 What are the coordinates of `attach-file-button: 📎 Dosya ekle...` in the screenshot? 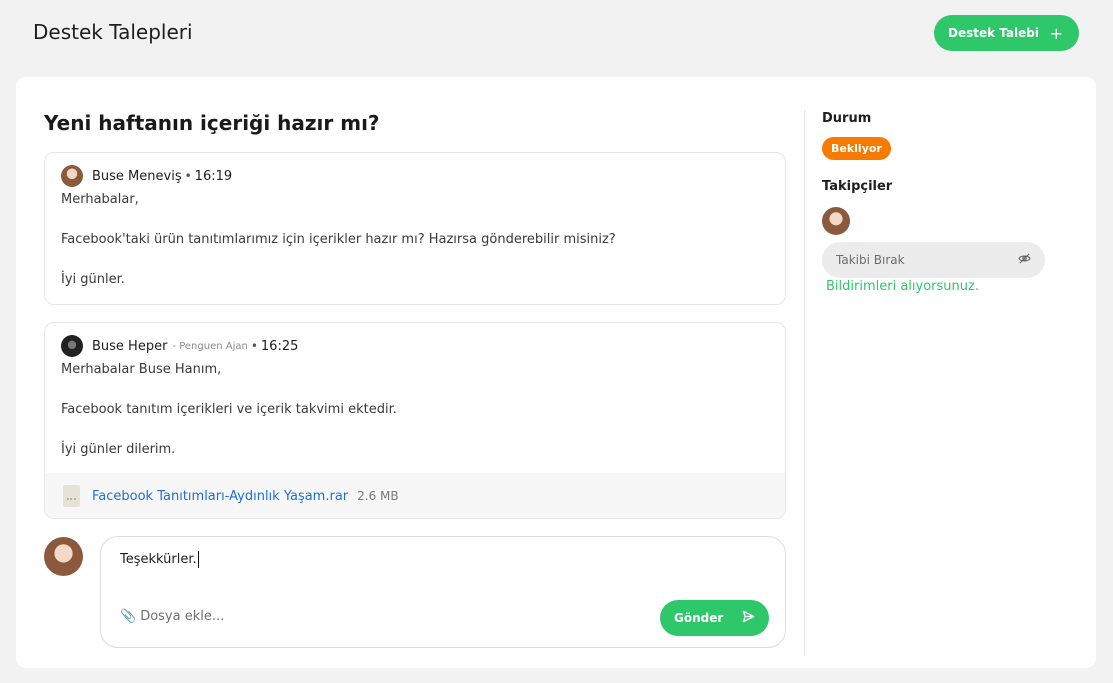 It's located at (172, 616).